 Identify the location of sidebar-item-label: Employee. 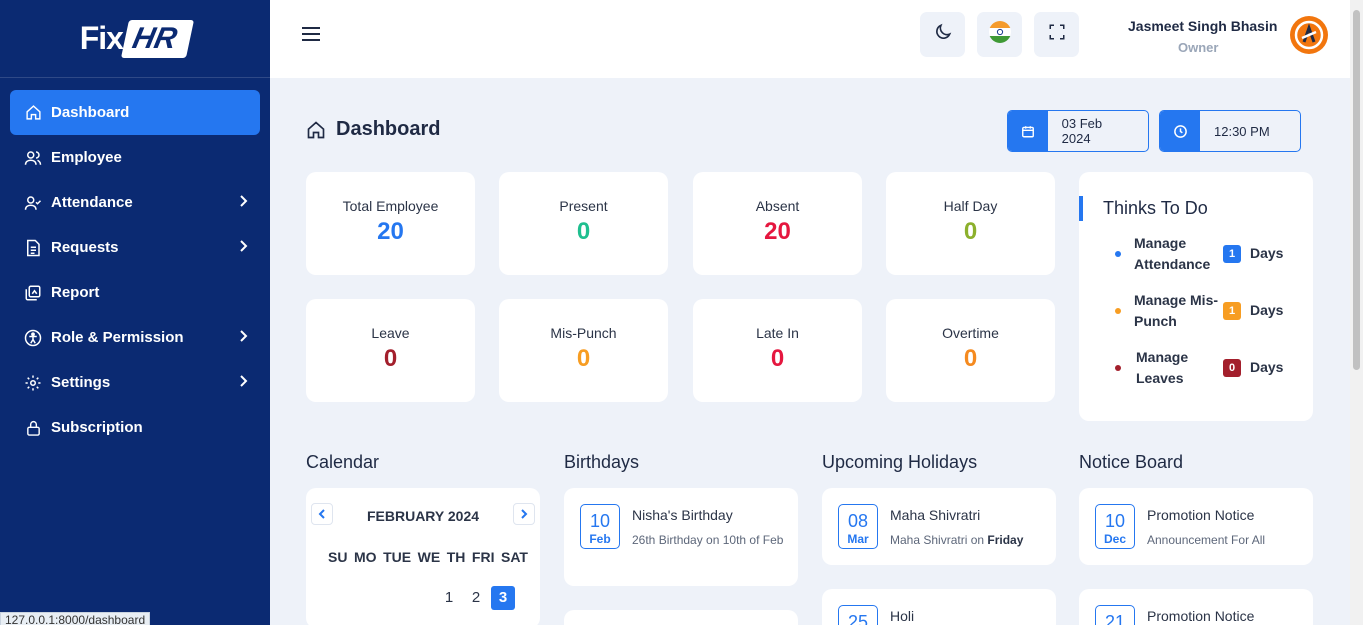
(86, 157).